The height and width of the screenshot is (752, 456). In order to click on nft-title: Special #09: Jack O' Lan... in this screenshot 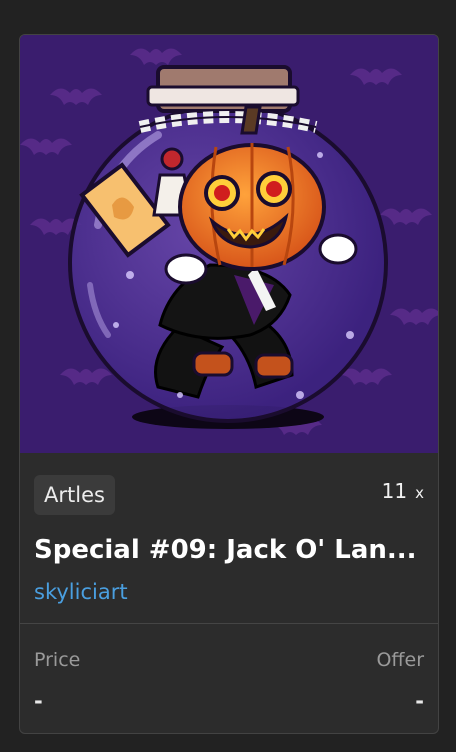, I will do `click(229, 550)`.